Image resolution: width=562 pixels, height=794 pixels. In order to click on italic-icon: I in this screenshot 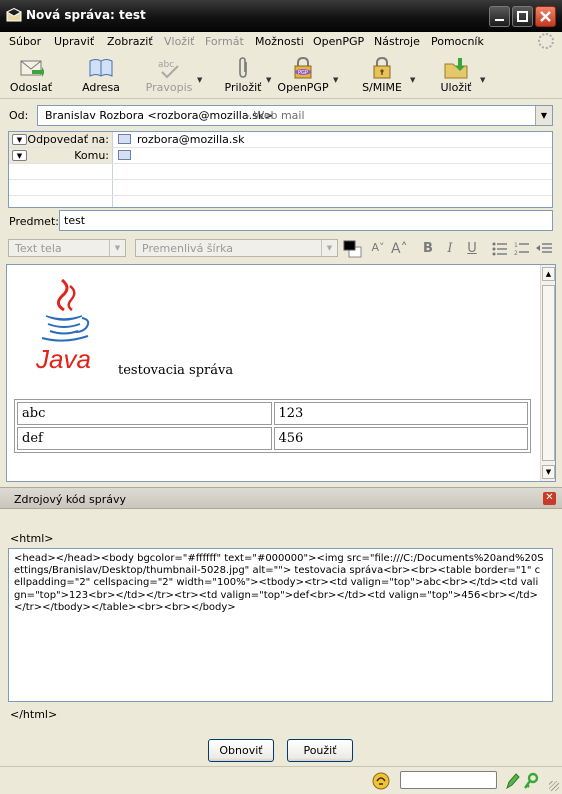, I will do `click(450, 249)`.